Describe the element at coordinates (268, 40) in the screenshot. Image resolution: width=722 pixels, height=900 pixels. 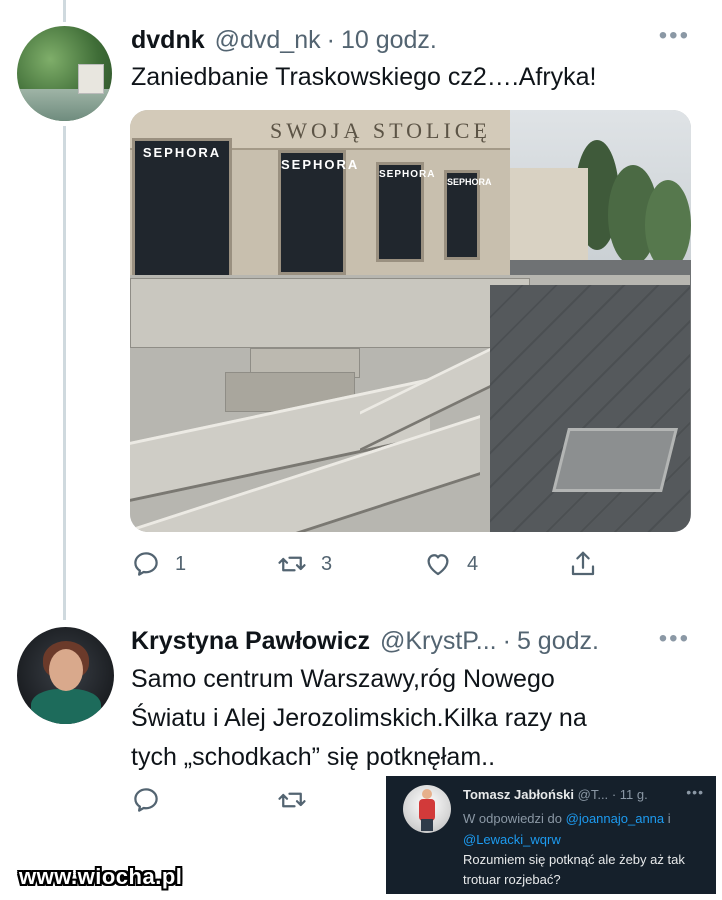
I see `author-handle: @dvd_nk` at that location.